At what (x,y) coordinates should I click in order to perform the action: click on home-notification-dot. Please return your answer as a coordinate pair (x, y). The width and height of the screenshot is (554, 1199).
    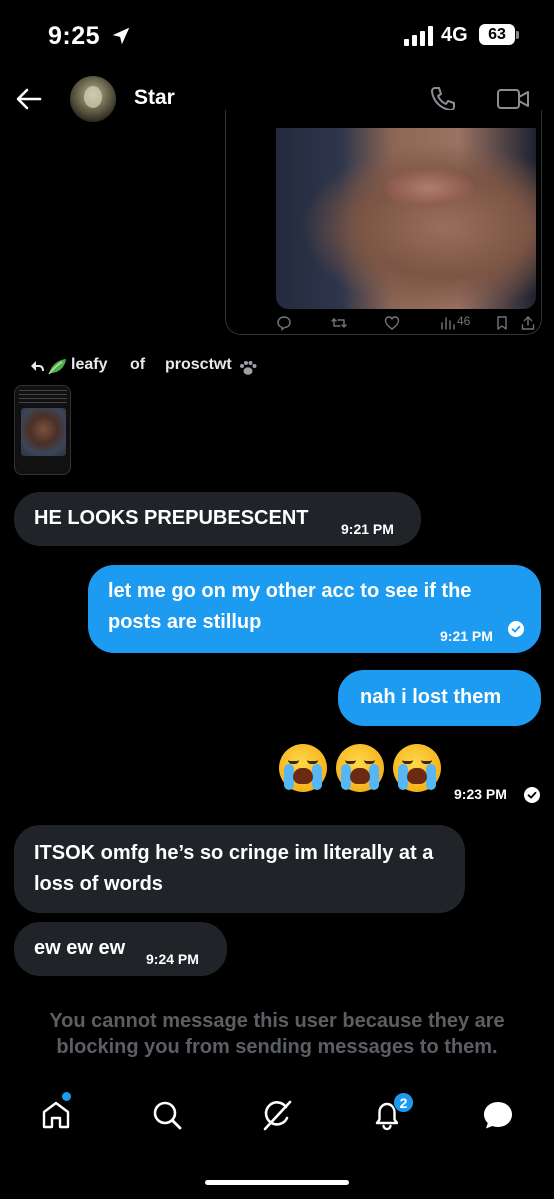
    Looking at the image, I should click on (66, 1096).